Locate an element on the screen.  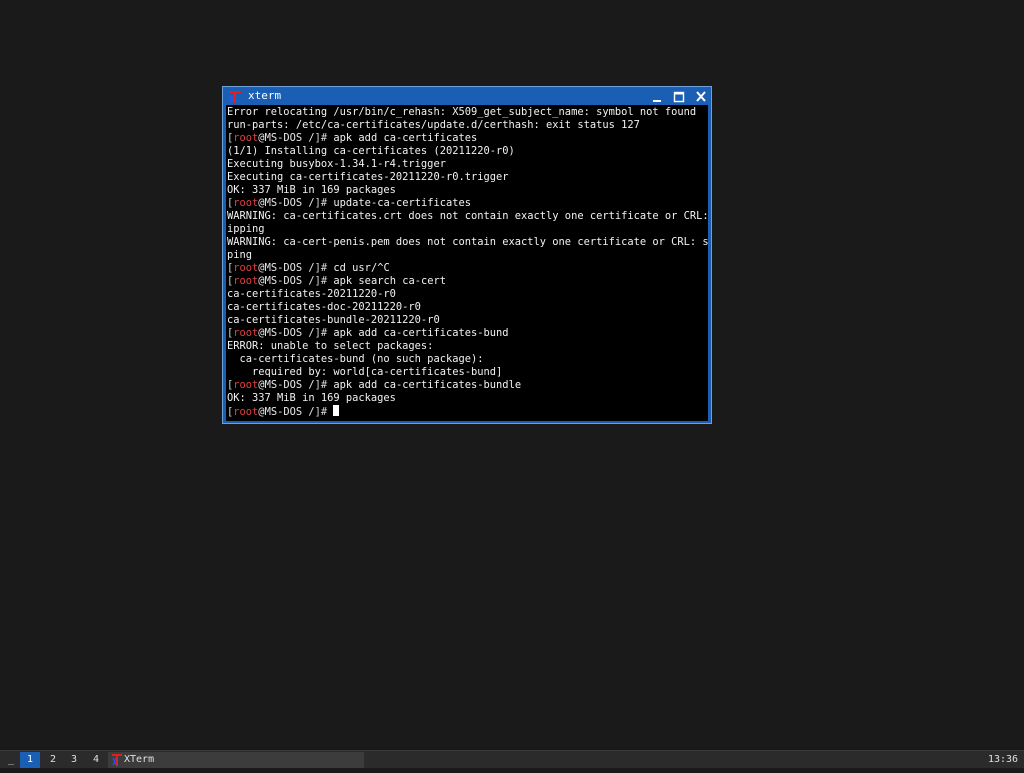
window-title: xterm is located at coordinates (265, 95).